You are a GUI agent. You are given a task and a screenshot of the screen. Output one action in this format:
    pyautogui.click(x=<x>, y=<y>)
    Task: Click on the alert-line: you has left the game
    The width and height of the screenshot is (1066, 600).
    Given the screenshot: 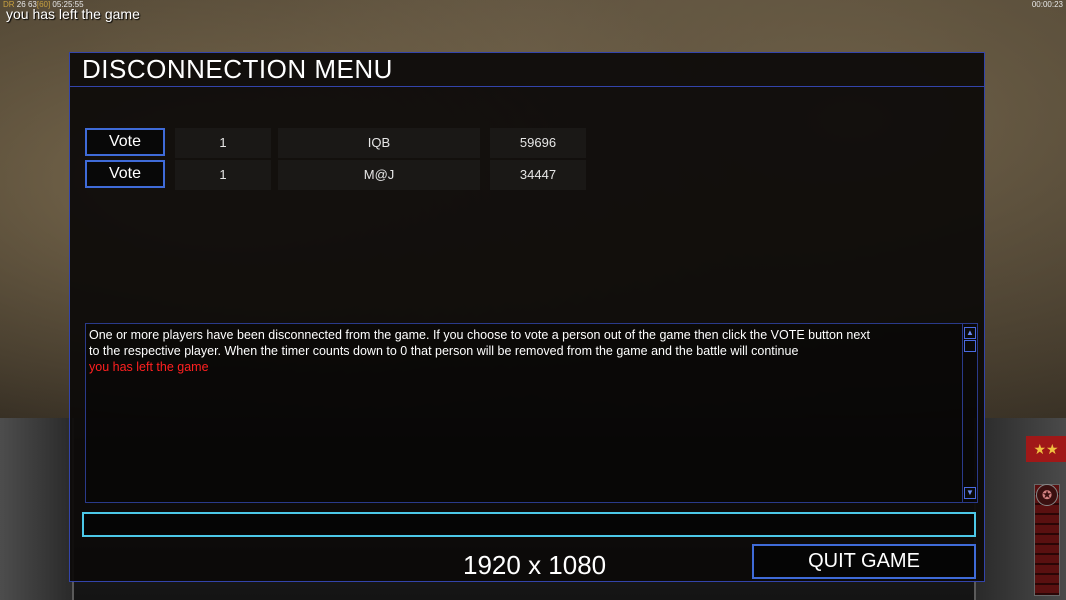 What is the action you would take?
    pyautogui.click(x=149, y=367)
    